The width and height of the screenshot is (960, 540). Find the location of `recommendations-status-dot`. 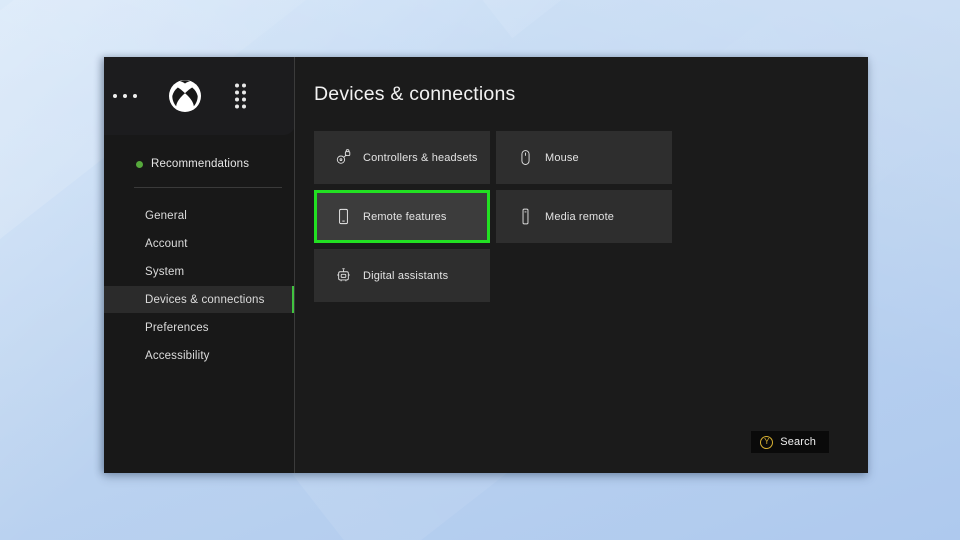

recommendations-status-dot is located at coordinates (139, 164).